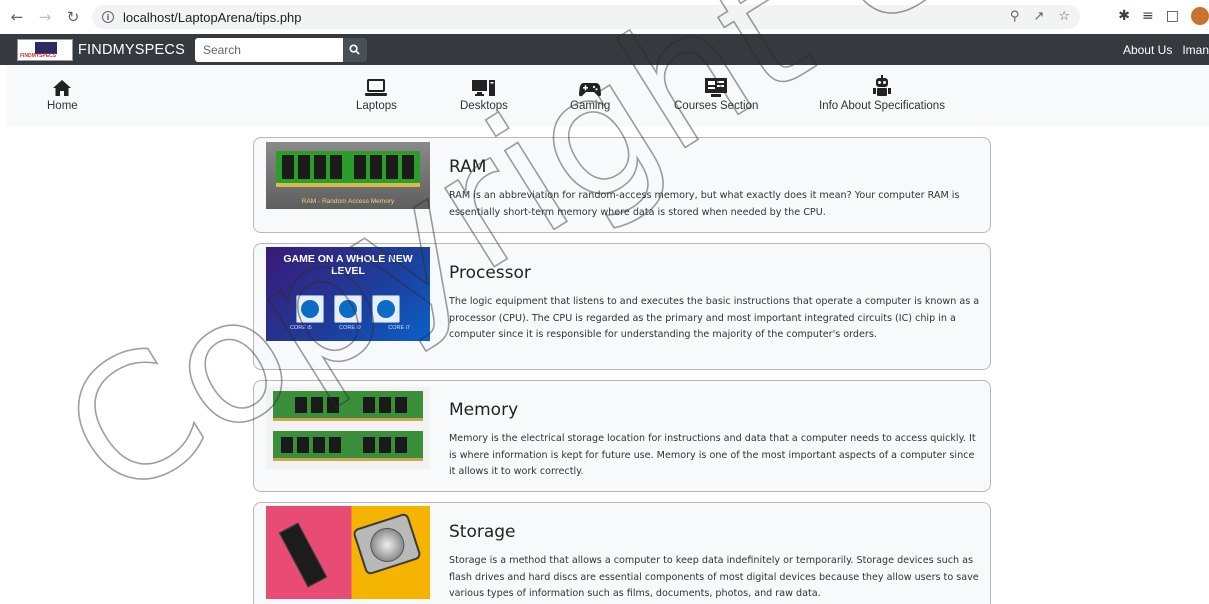 The width and height of the screenshot is (1209, 604). I want to click on courses-icon, so click(716, 87).